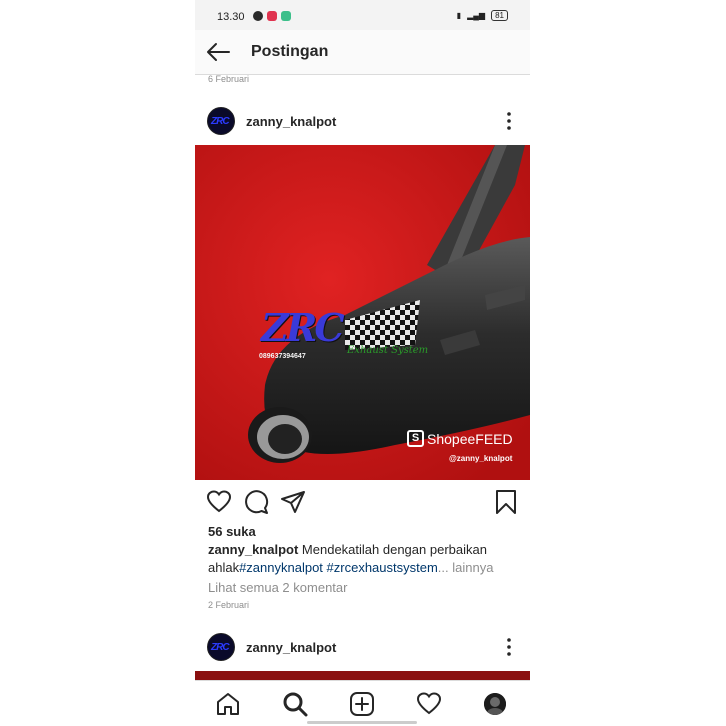  Describe the element at coordinates (499, 15) in the screenshot. I see `battery-icon: 81` at that location.